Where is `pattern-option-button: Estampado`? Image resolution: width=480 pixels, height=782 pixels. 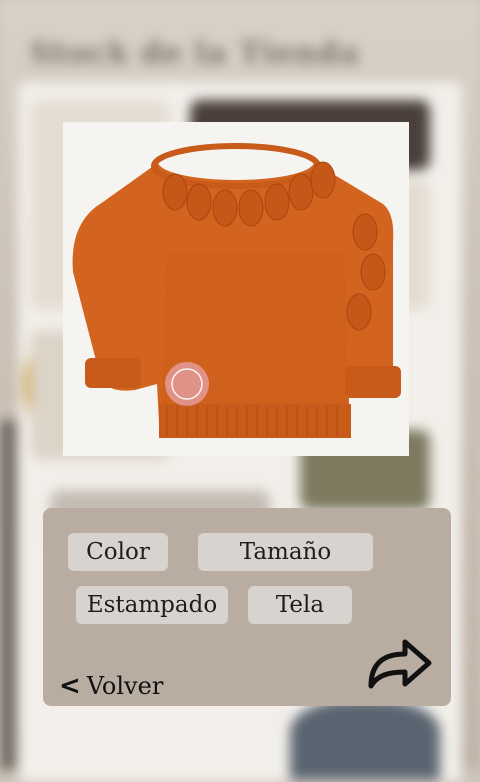
pattern-option-button: Estampado is located at coordinates (152, 605).